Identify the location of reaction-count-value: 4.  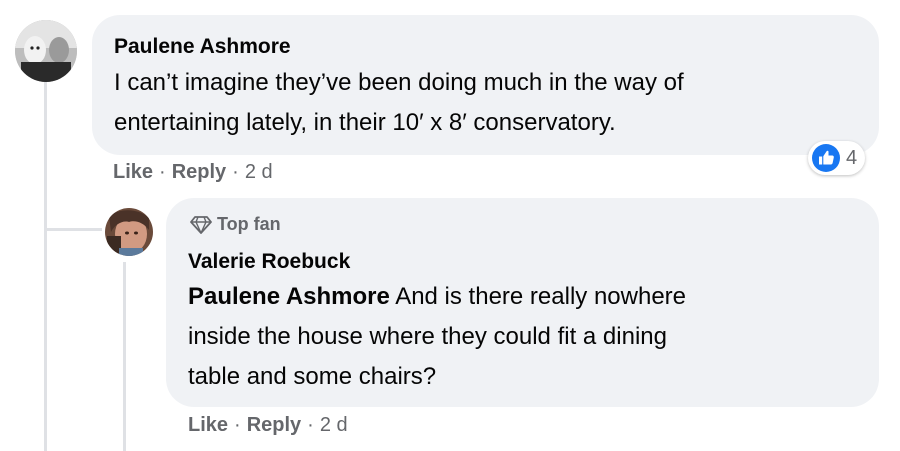
(852, 157).